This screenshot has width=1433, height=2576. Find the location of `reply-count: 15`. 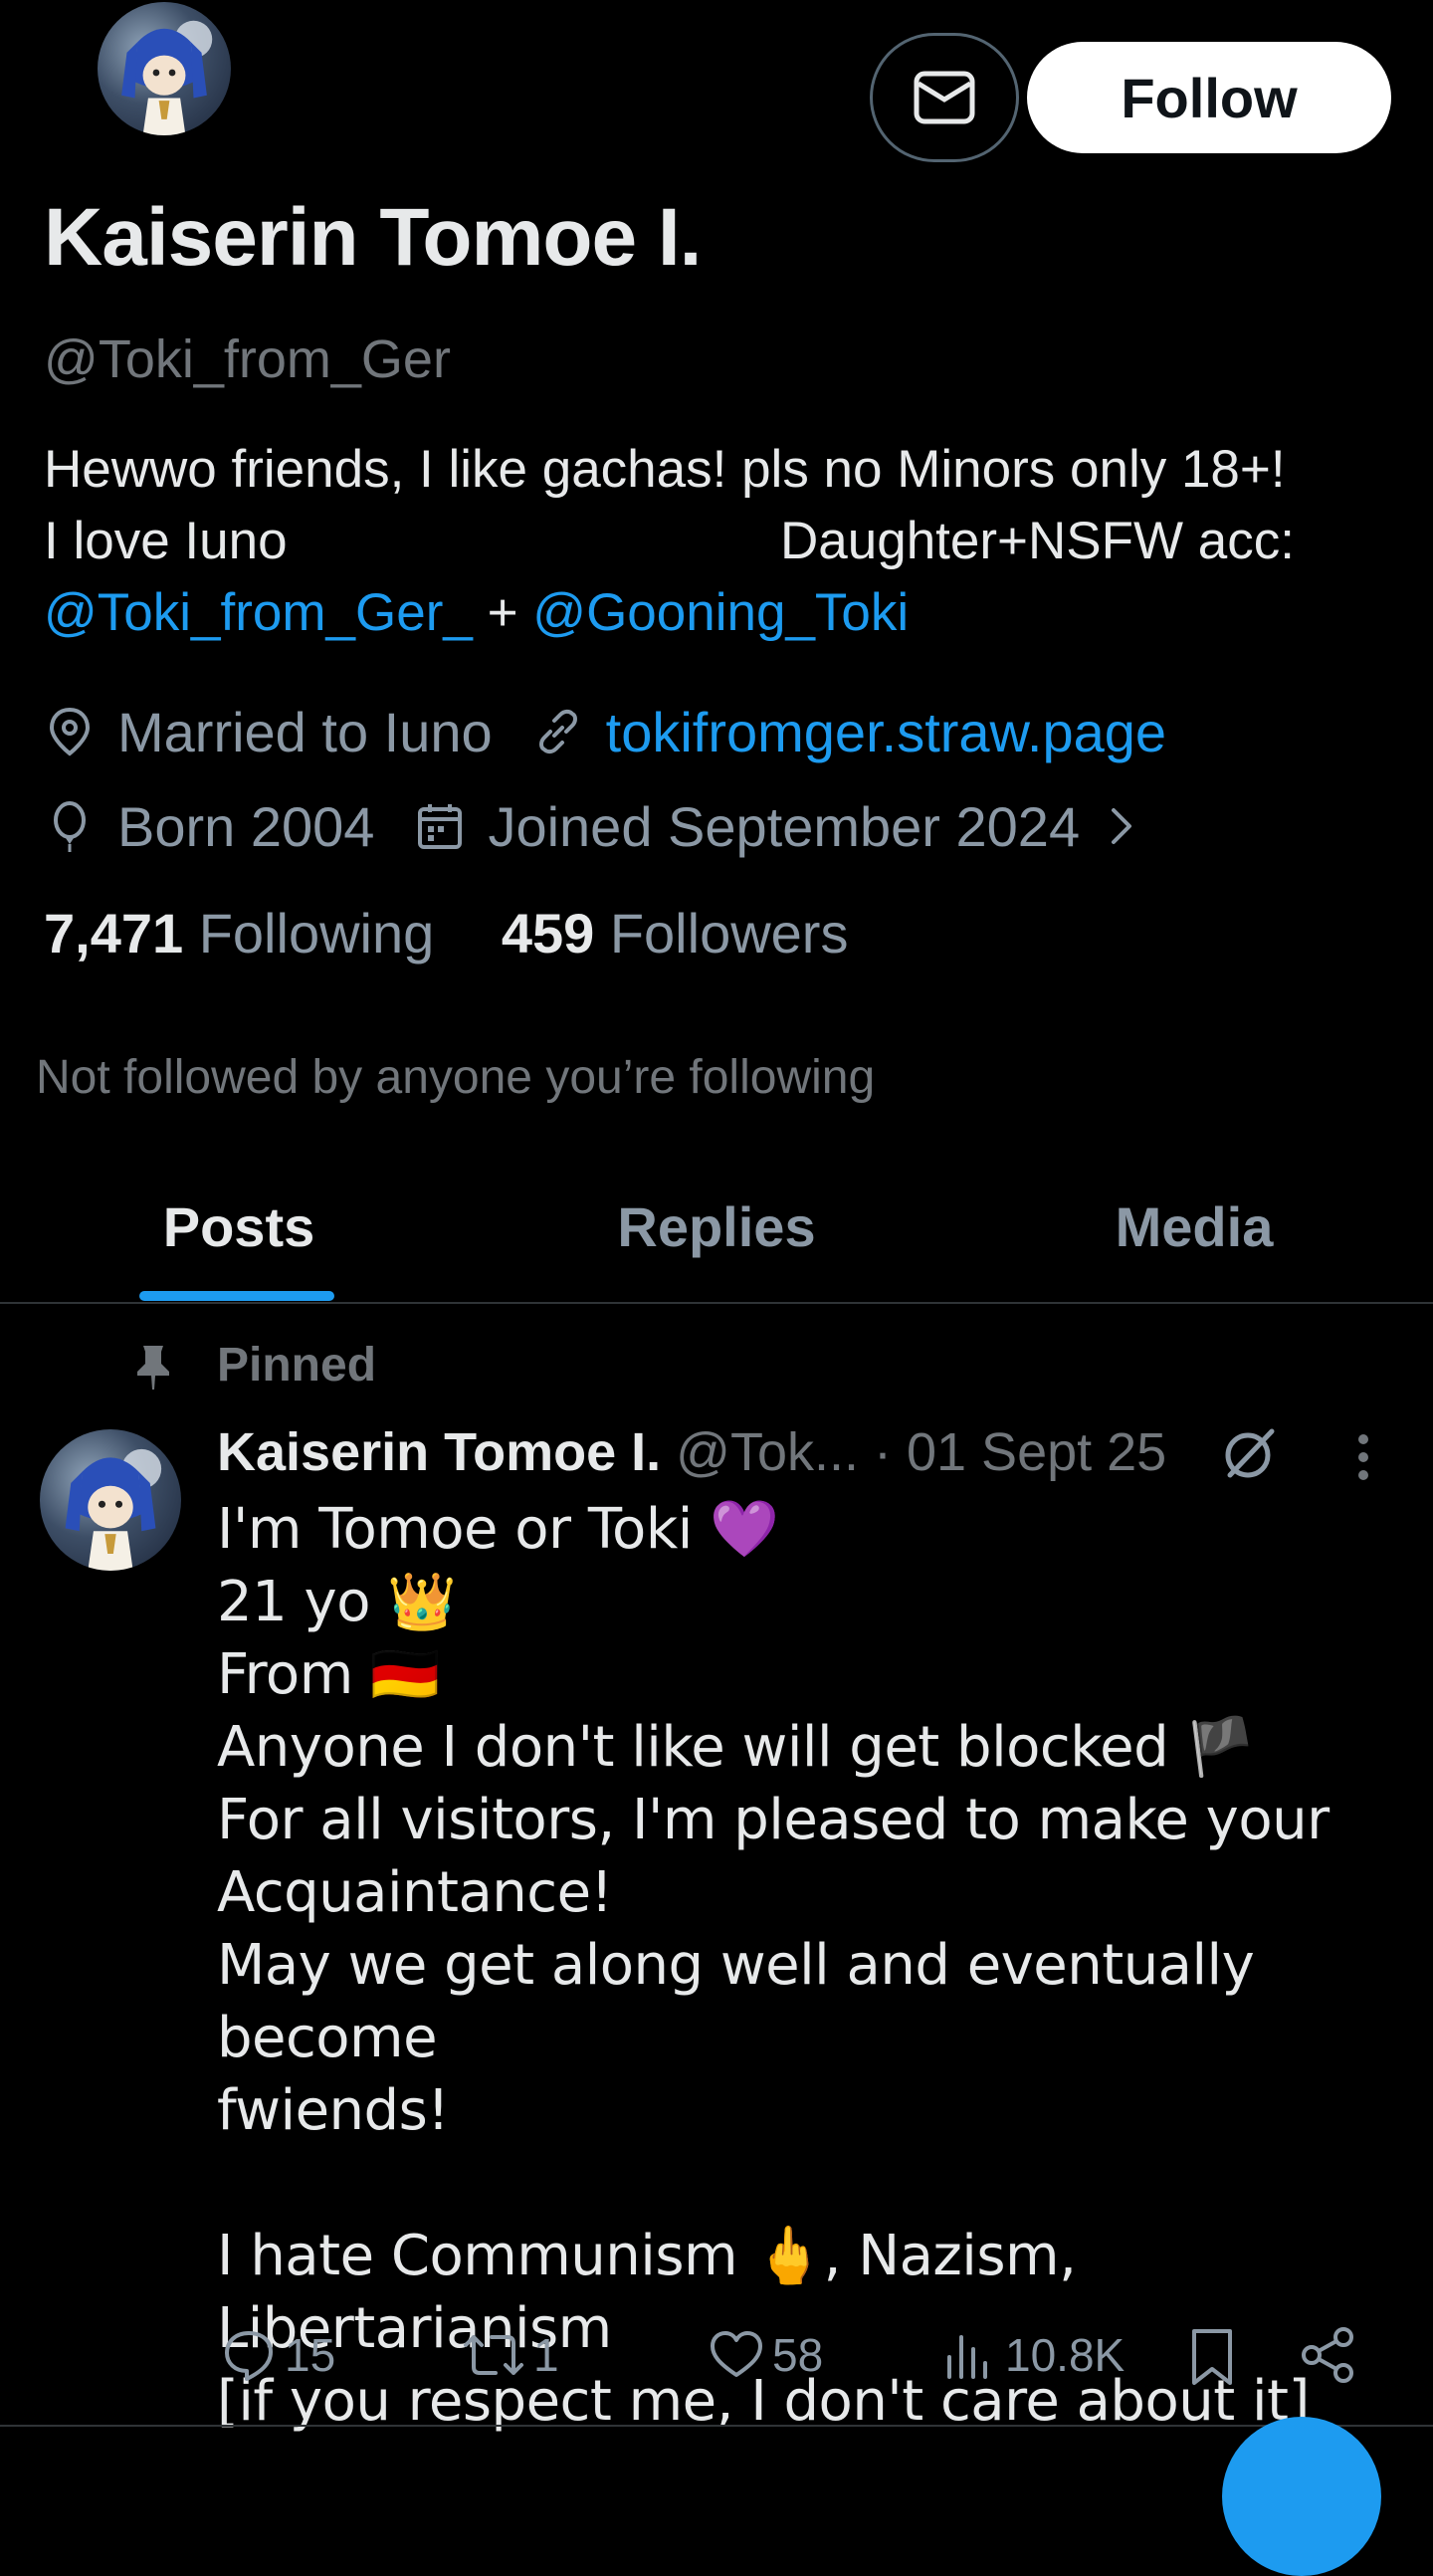

reply-count: 15 is located at coordinates (310, 2355).